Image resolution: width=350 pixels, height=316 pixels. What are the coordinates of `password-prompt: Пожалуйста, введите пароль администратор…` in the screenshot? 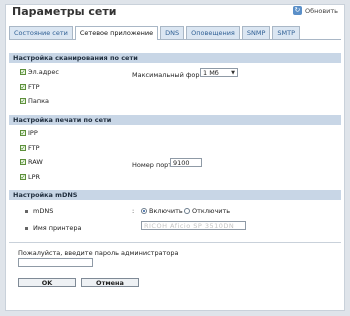 It's located at (98, 253).